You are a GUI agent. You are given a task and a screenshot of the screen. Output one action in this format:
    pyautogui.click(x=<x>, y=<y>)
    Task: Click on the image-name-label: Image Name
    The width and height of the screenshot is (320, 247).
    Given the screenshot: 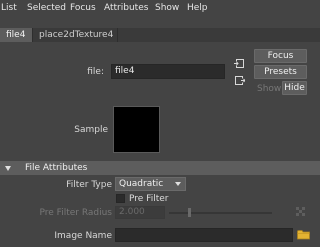 What is the action you would take?
    pyautogui.click(x=83, y=236)
    